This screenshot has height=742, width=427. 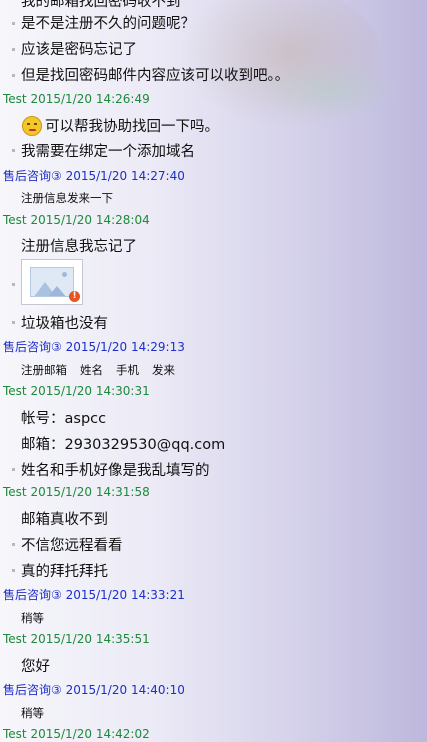 What do you see at coordinates (44, 370) in the screenshot?
I see `field-label: 注册邮箱` at bounding box center [44, 370].